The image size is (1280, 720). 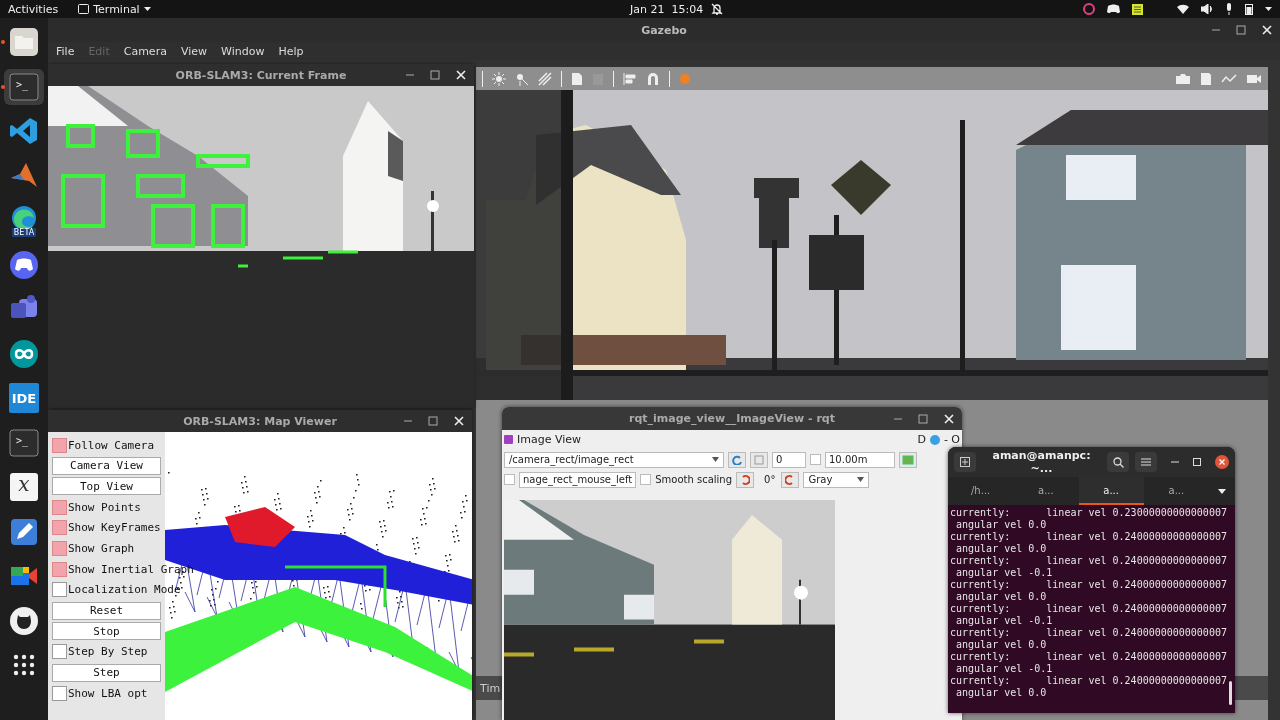 What do you see at coordinates (145, 51) in the screenshot?
I see `menu-item: Camera` at bounding box center [145, 51].